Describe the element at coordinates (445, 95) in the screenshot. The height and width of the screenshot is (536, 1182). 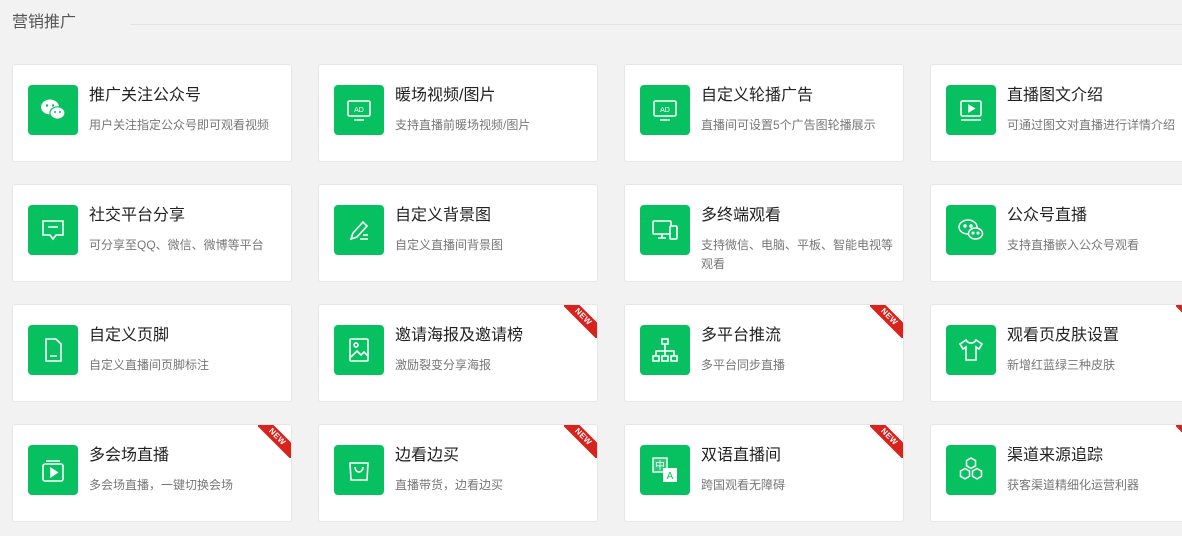
I see `card-title: 暖场视频/图片` at that location.